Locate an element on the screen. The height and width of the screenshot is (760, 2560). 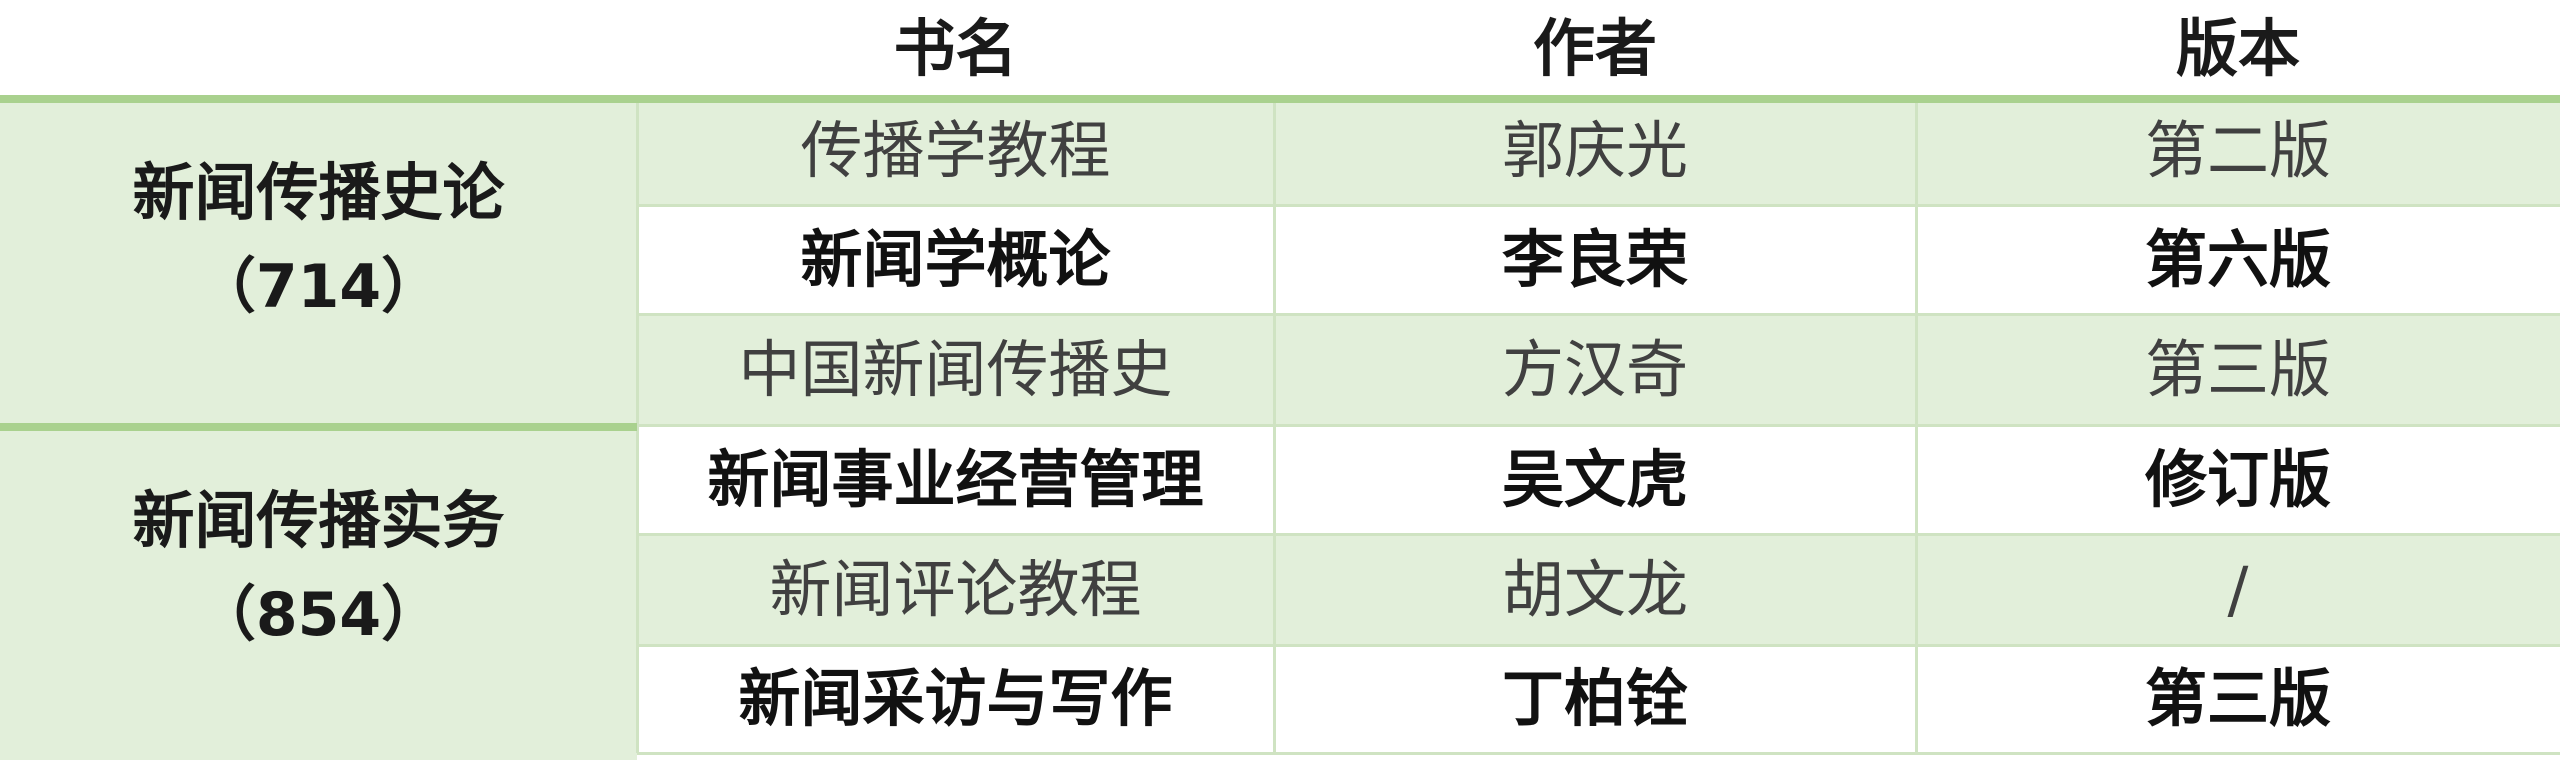
table-row-cell-author: 方汉奇 is located at coordinates (1595, 369).